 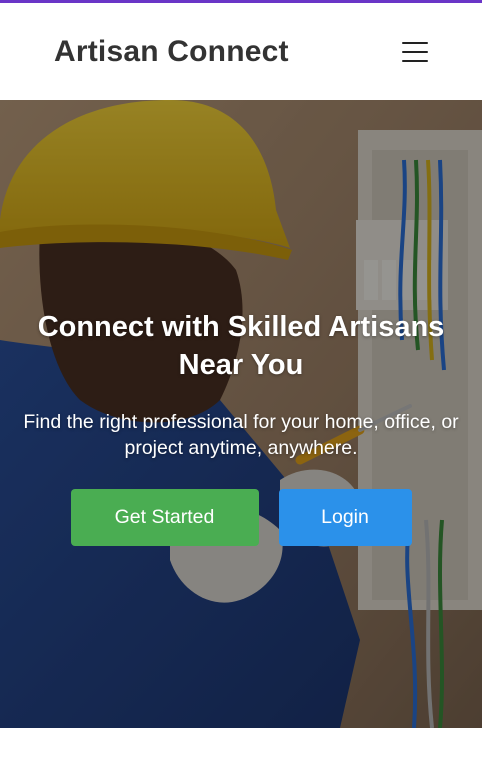 What do you see at coordinates (171, 52) in the screenshot?
I see `brand-logo: Artisan Connect` at bounding box center [171, 52].